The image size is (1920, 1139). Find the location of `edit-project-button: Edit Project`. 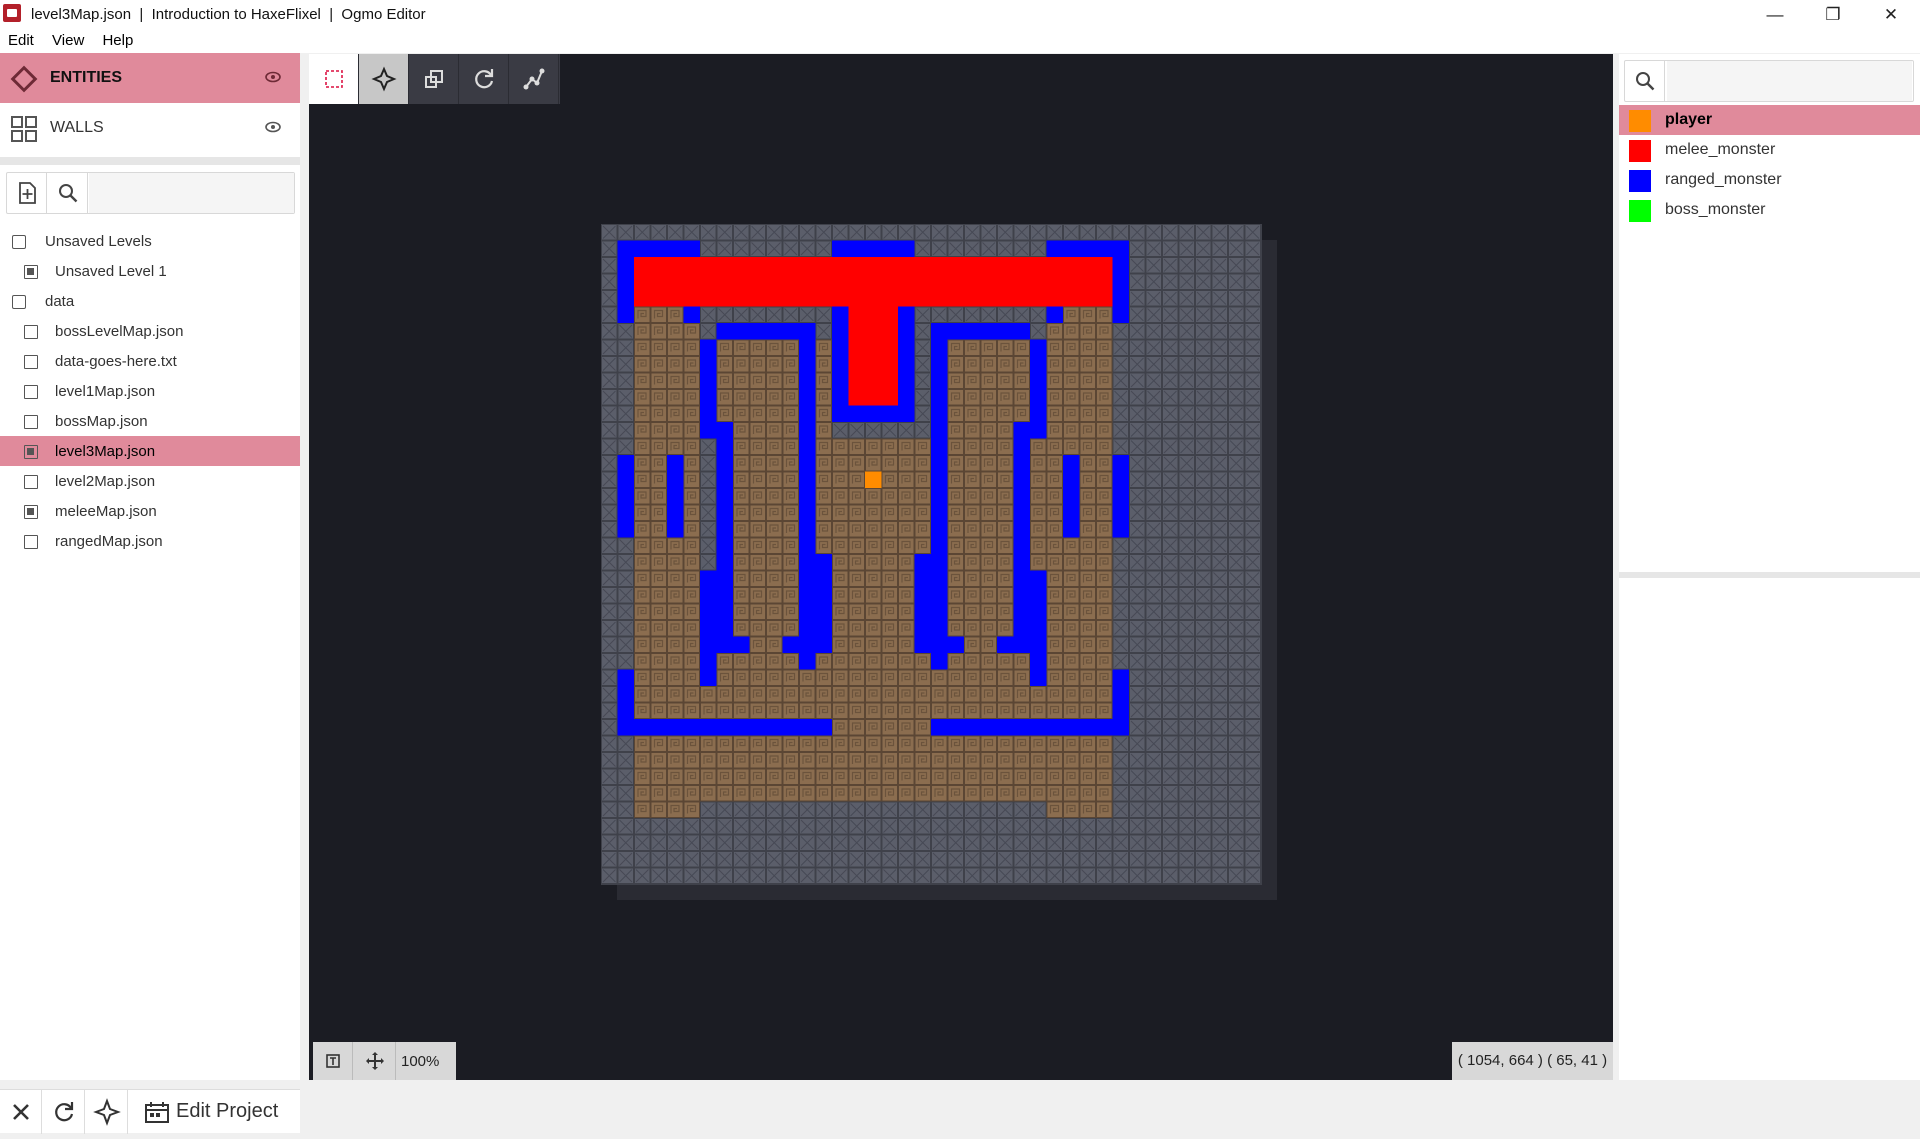

edit-project-button: Edit Project is located at coordinates (215, 1112).